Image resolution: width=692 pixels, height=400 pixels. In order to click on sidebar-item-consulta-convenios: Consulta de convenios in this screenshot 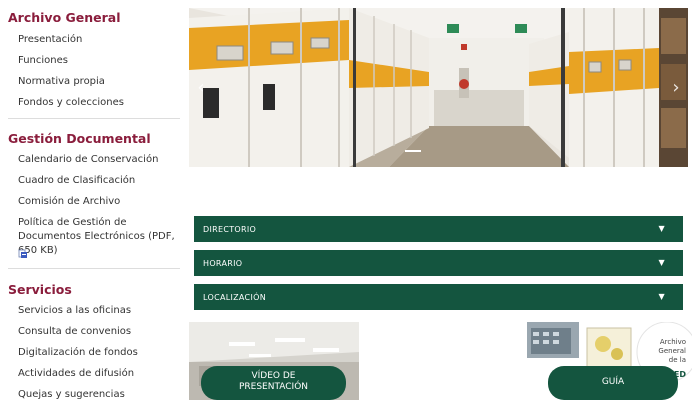, I will do `click(74, 332)`.